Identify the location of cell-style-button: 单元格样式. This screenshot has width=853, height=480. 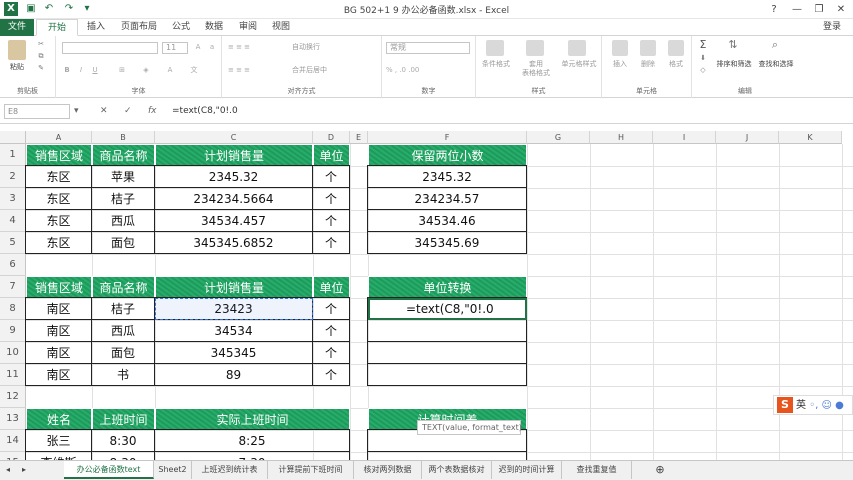
(579, 64).